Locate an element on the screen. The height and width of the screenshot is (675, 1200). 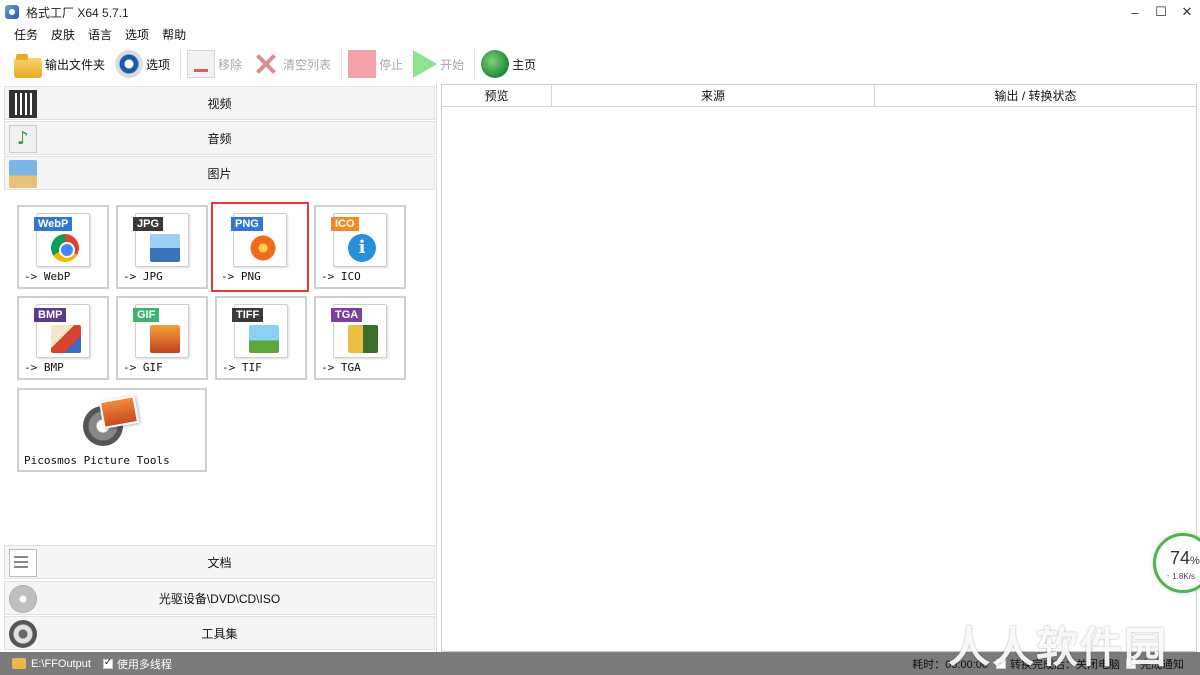
start-button: 开始 is located at coordinates (438, 64).